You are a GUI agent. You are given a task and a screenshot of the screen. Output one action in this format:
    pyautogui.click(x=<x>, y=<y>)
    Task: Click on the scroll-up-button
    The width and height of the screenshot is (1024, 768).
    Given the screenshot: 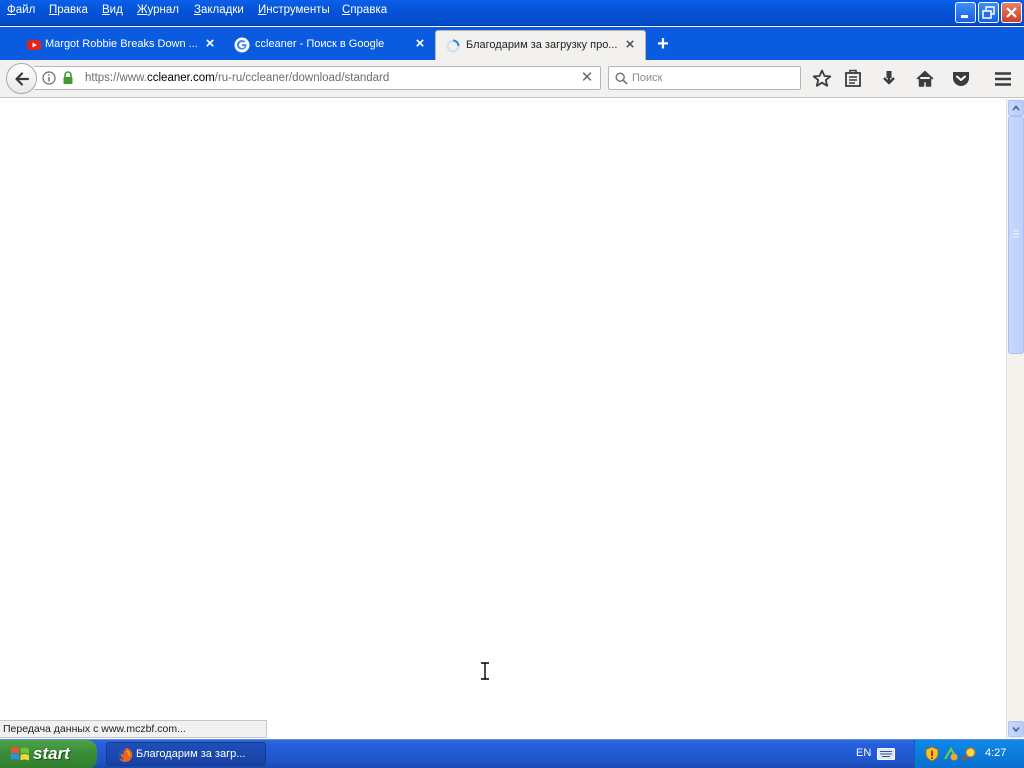 What is the action you would take?
    pyautogui.click(x=1016, y=108)
    